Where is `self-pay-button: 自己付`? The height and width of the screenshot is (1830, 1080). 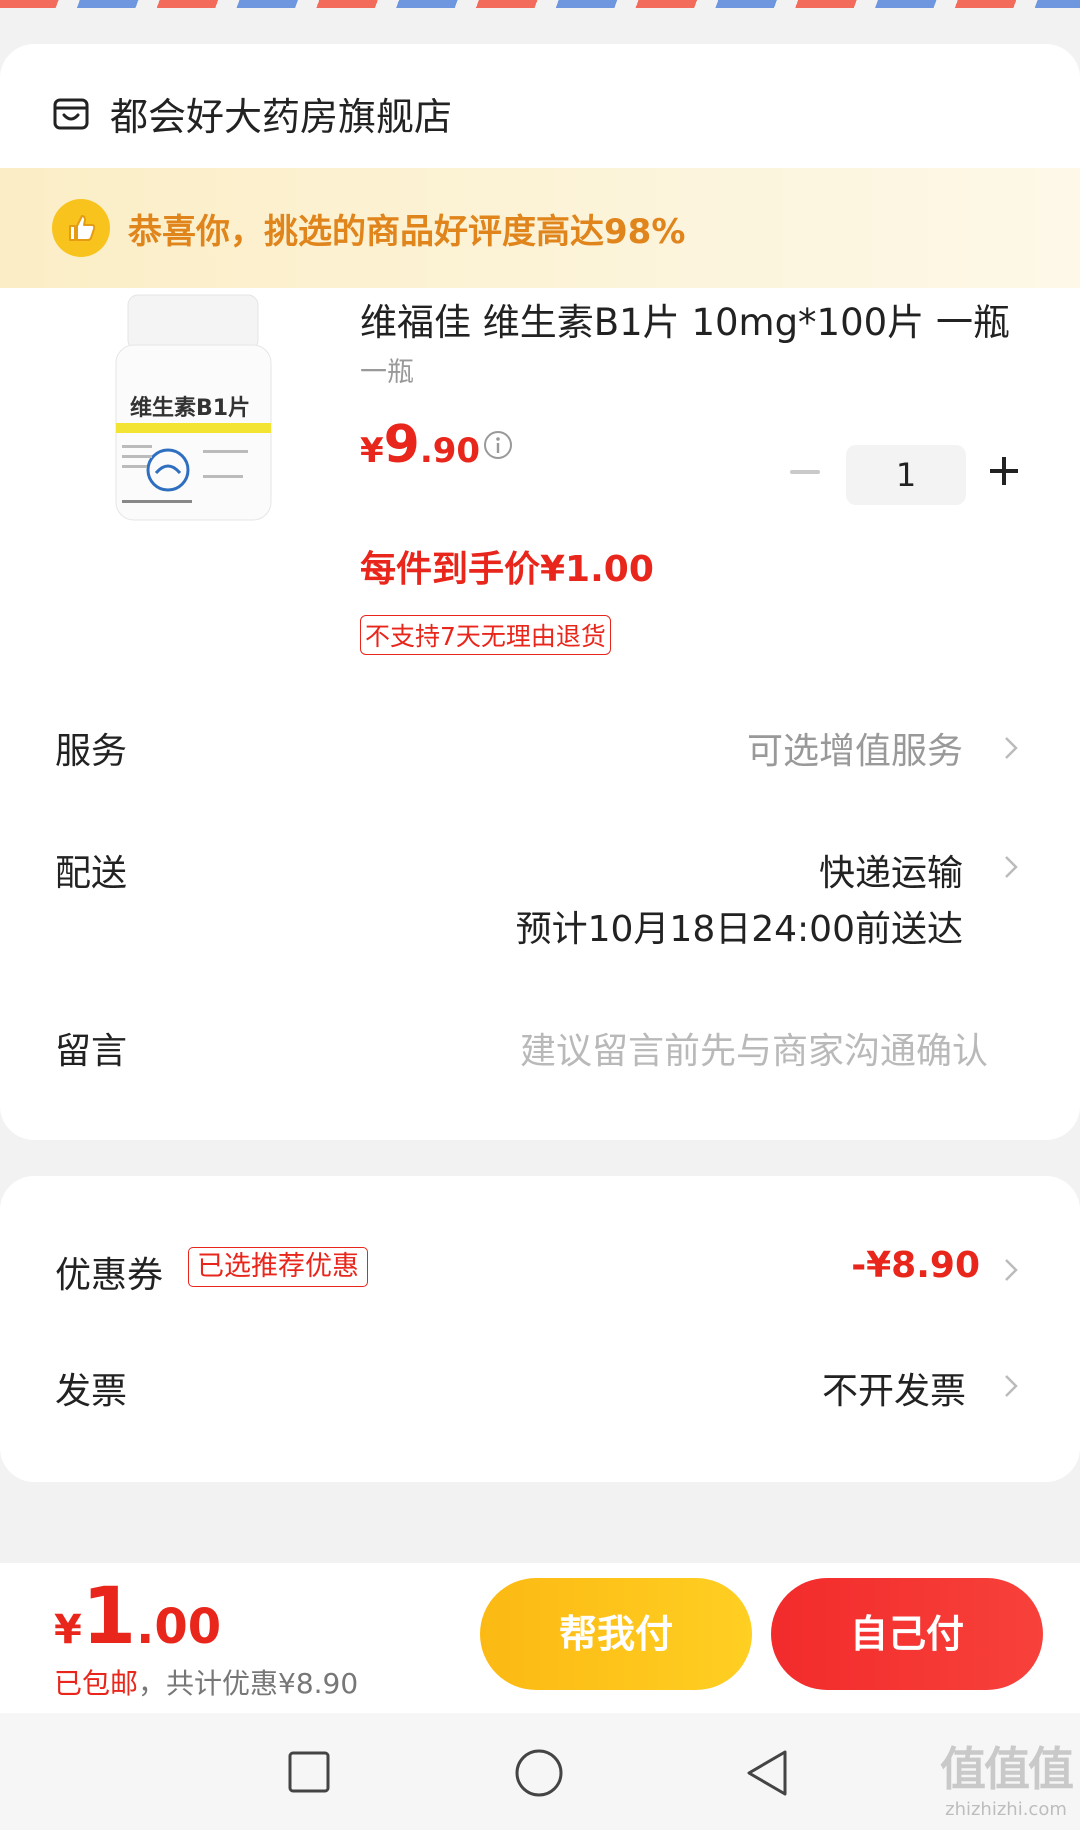
self-pay-button: 自己付 is located at coordinates (907, 1634).